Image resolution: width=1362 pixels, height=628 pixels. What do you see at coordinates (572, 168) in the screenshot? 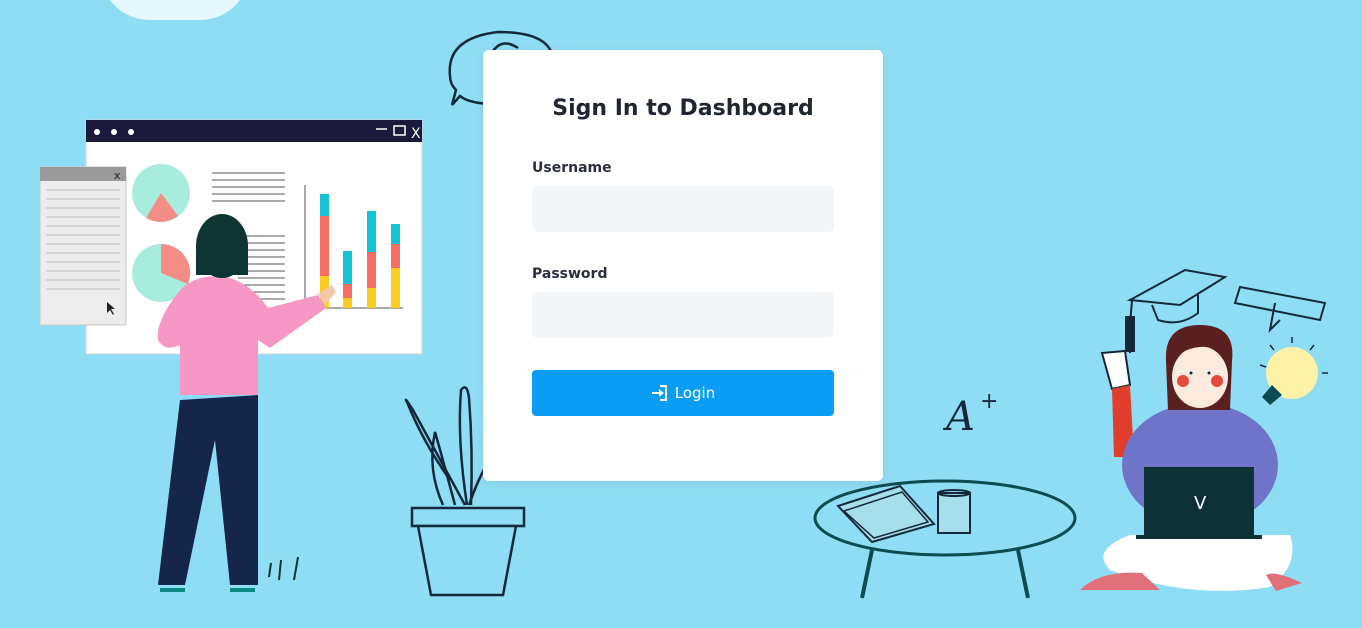
I see `username-label: Username` at bounding box center [572, 168].